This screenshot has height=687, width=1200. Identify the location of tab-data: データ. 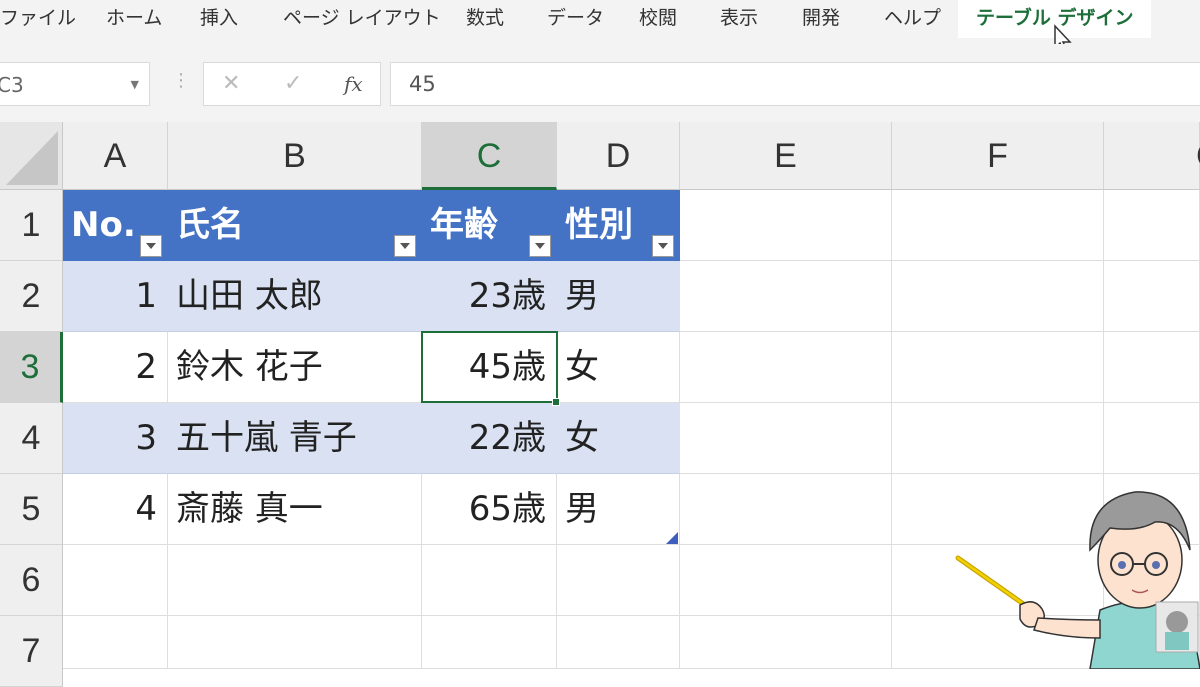
(575, 19).